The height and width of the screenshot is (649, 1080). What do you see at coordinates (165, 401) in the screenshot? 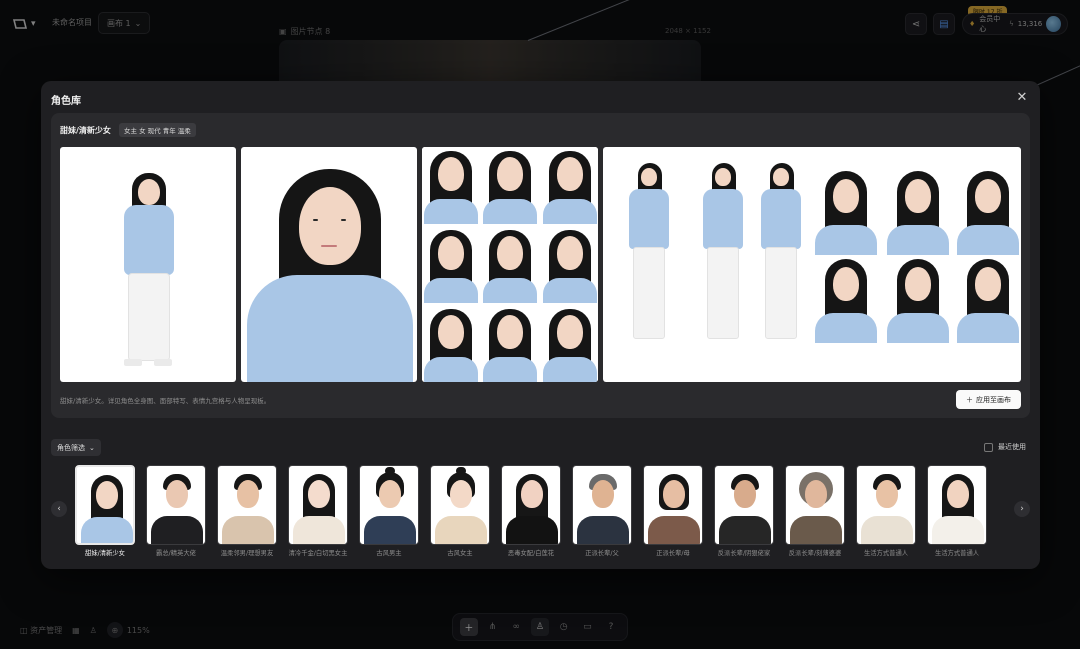
I see `character-description: 甜妹/清新少女。详见角色全身图、面部特写、表情九宫格与人物呈现板。` at bounding box center [165, 401].